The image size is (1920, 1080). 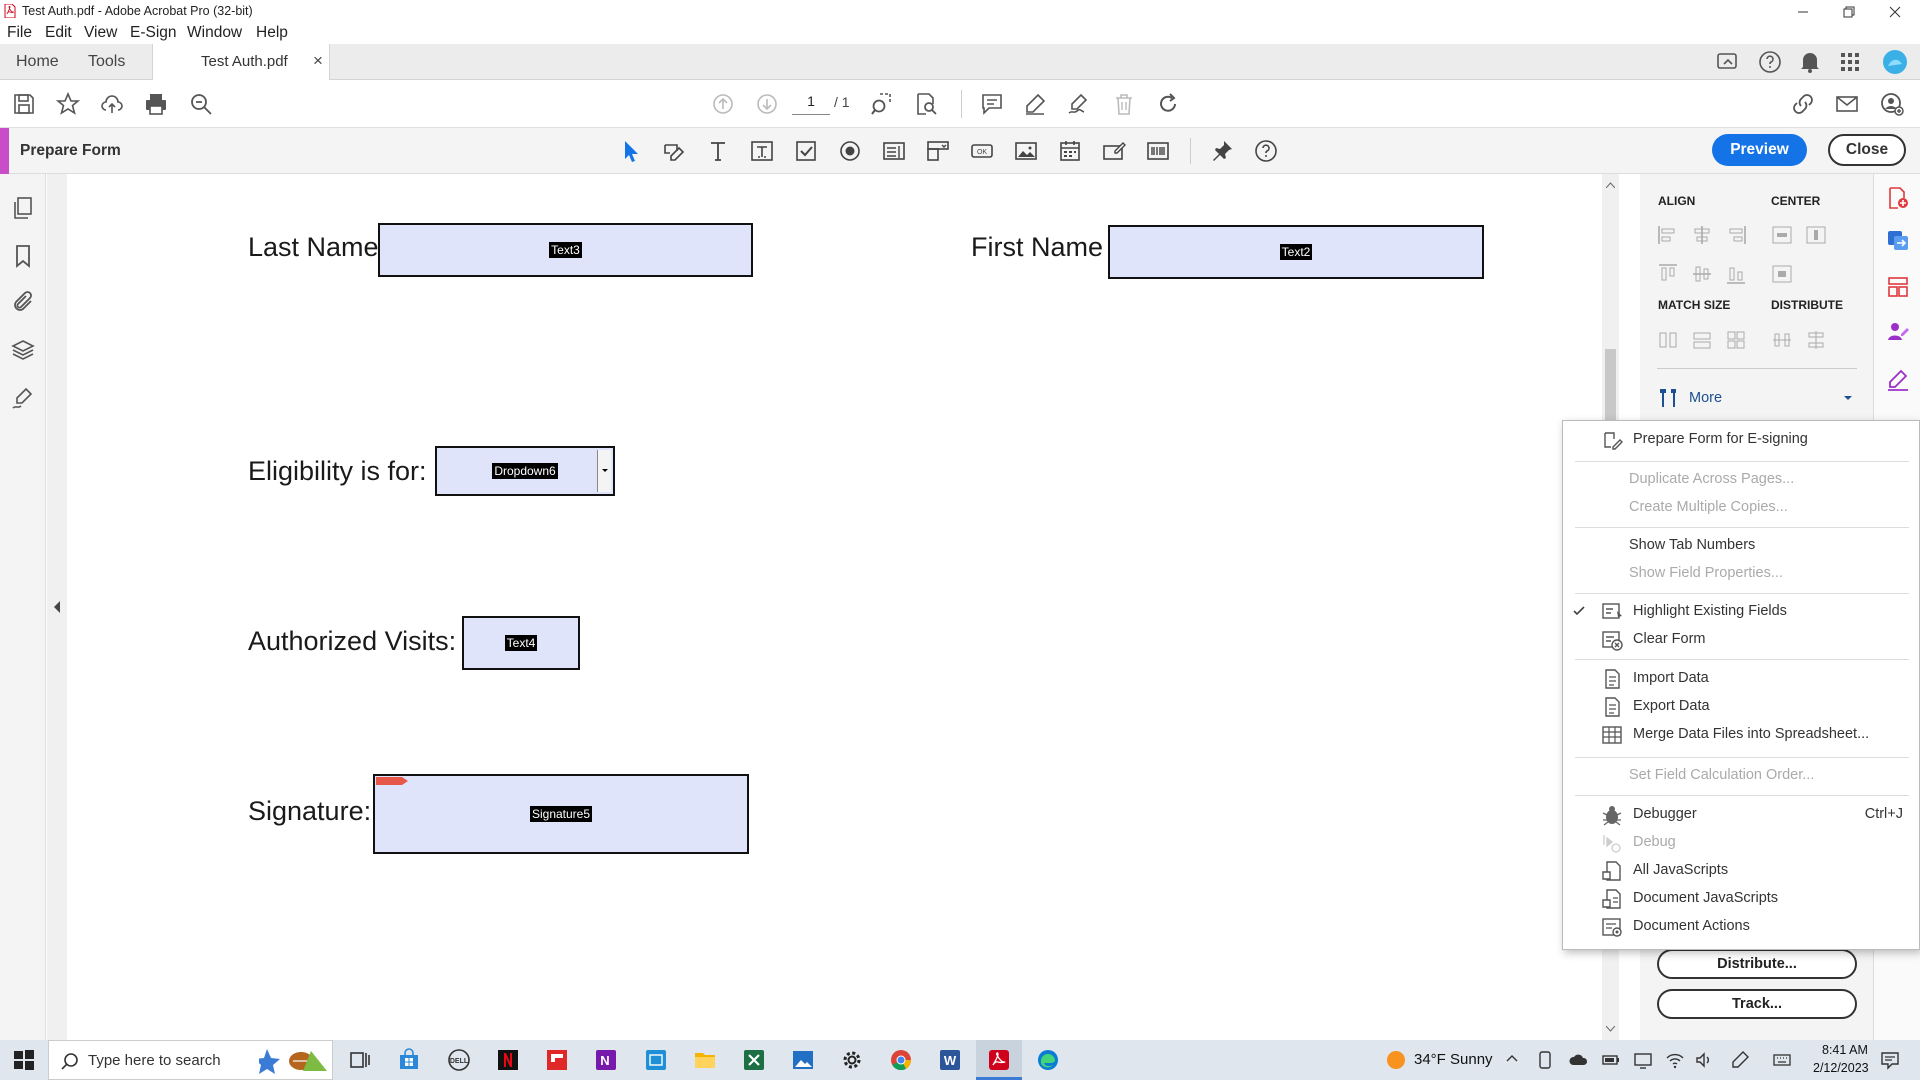 I want to click on align-middle-icon, so click(x=1702, y=274).